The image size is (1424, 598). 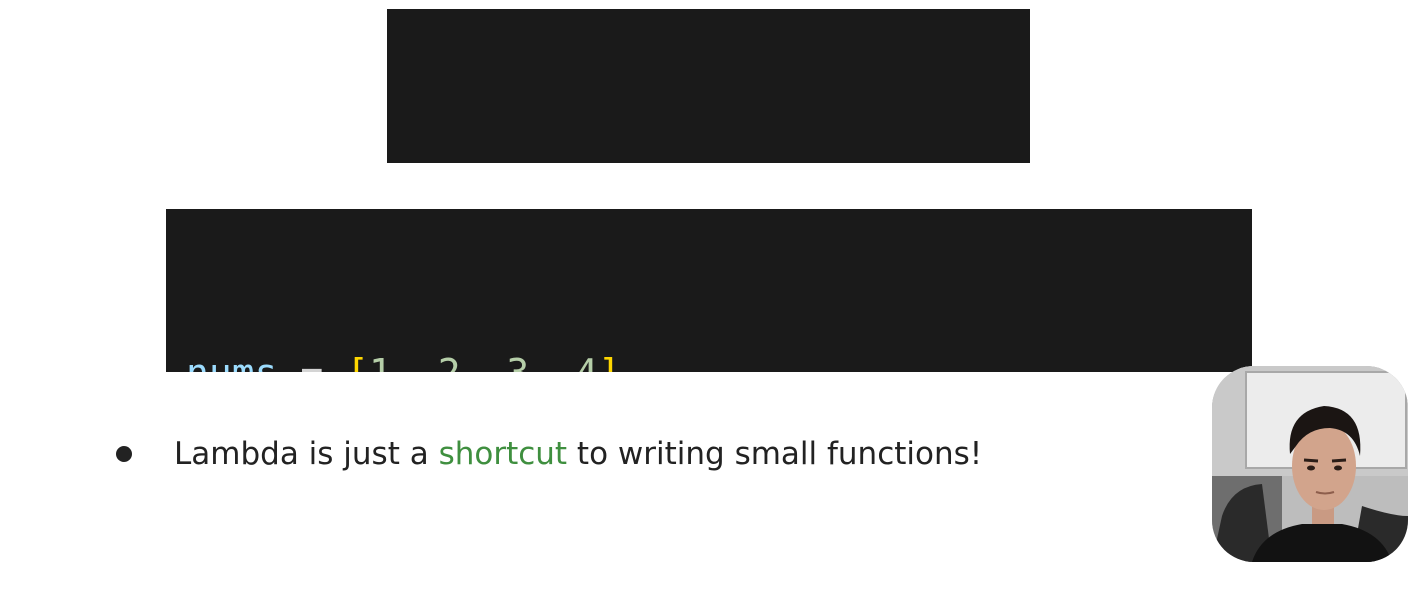 What do you see at coordinates (449, 361) in the screenshot?
I see `code-token-number: 2` at bounding box center [449, 361].